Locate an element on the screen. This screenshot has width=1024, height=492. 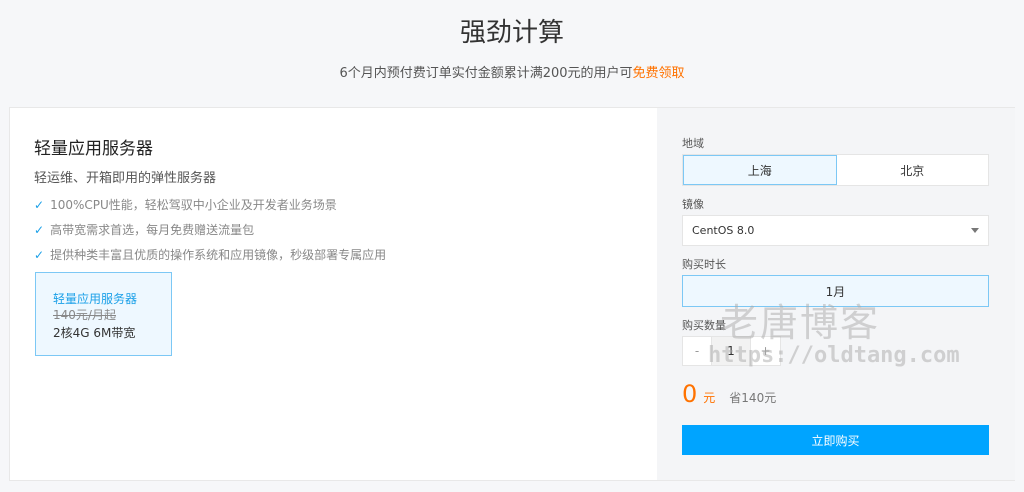
increment-button: + is located at coordinates (765, 351).